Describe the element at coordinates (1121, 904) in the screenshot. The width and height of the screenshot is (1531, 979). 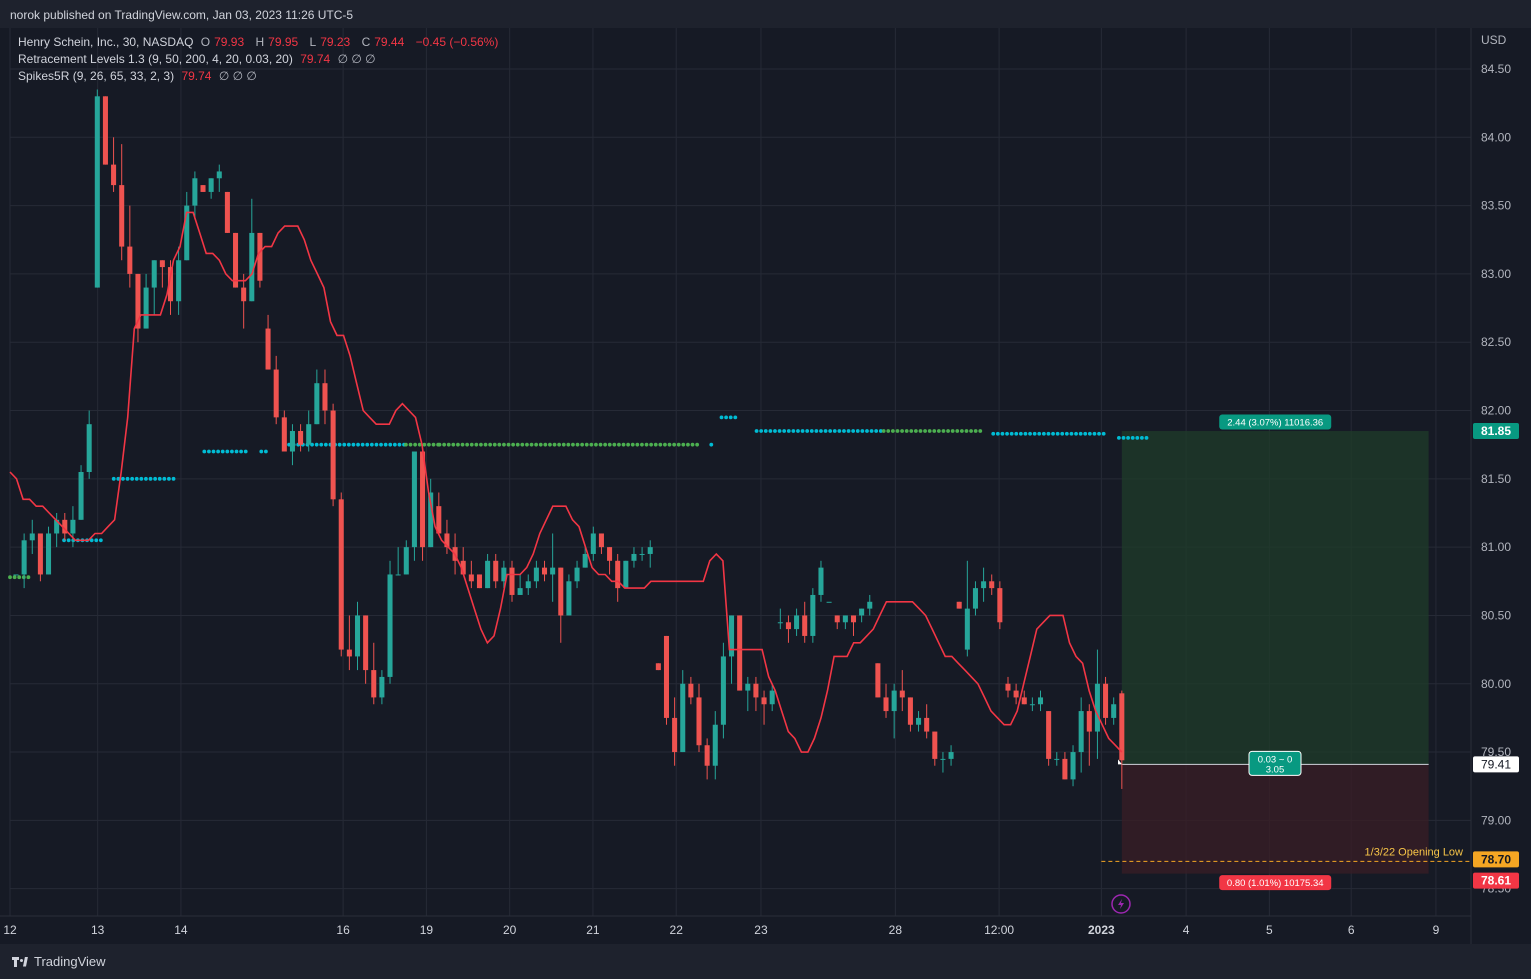
I see `flash-icon` at that location.